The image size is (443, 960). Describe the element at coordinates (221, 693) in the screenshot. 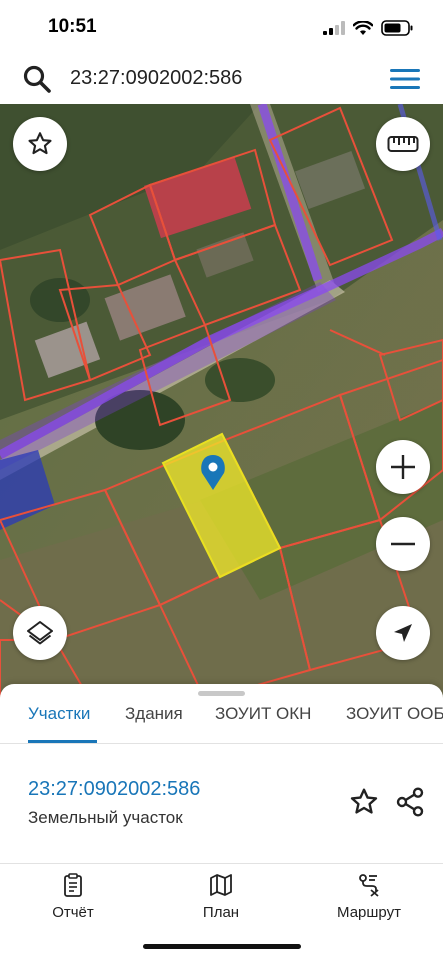

I see `sheet-drag-handle` at that location.